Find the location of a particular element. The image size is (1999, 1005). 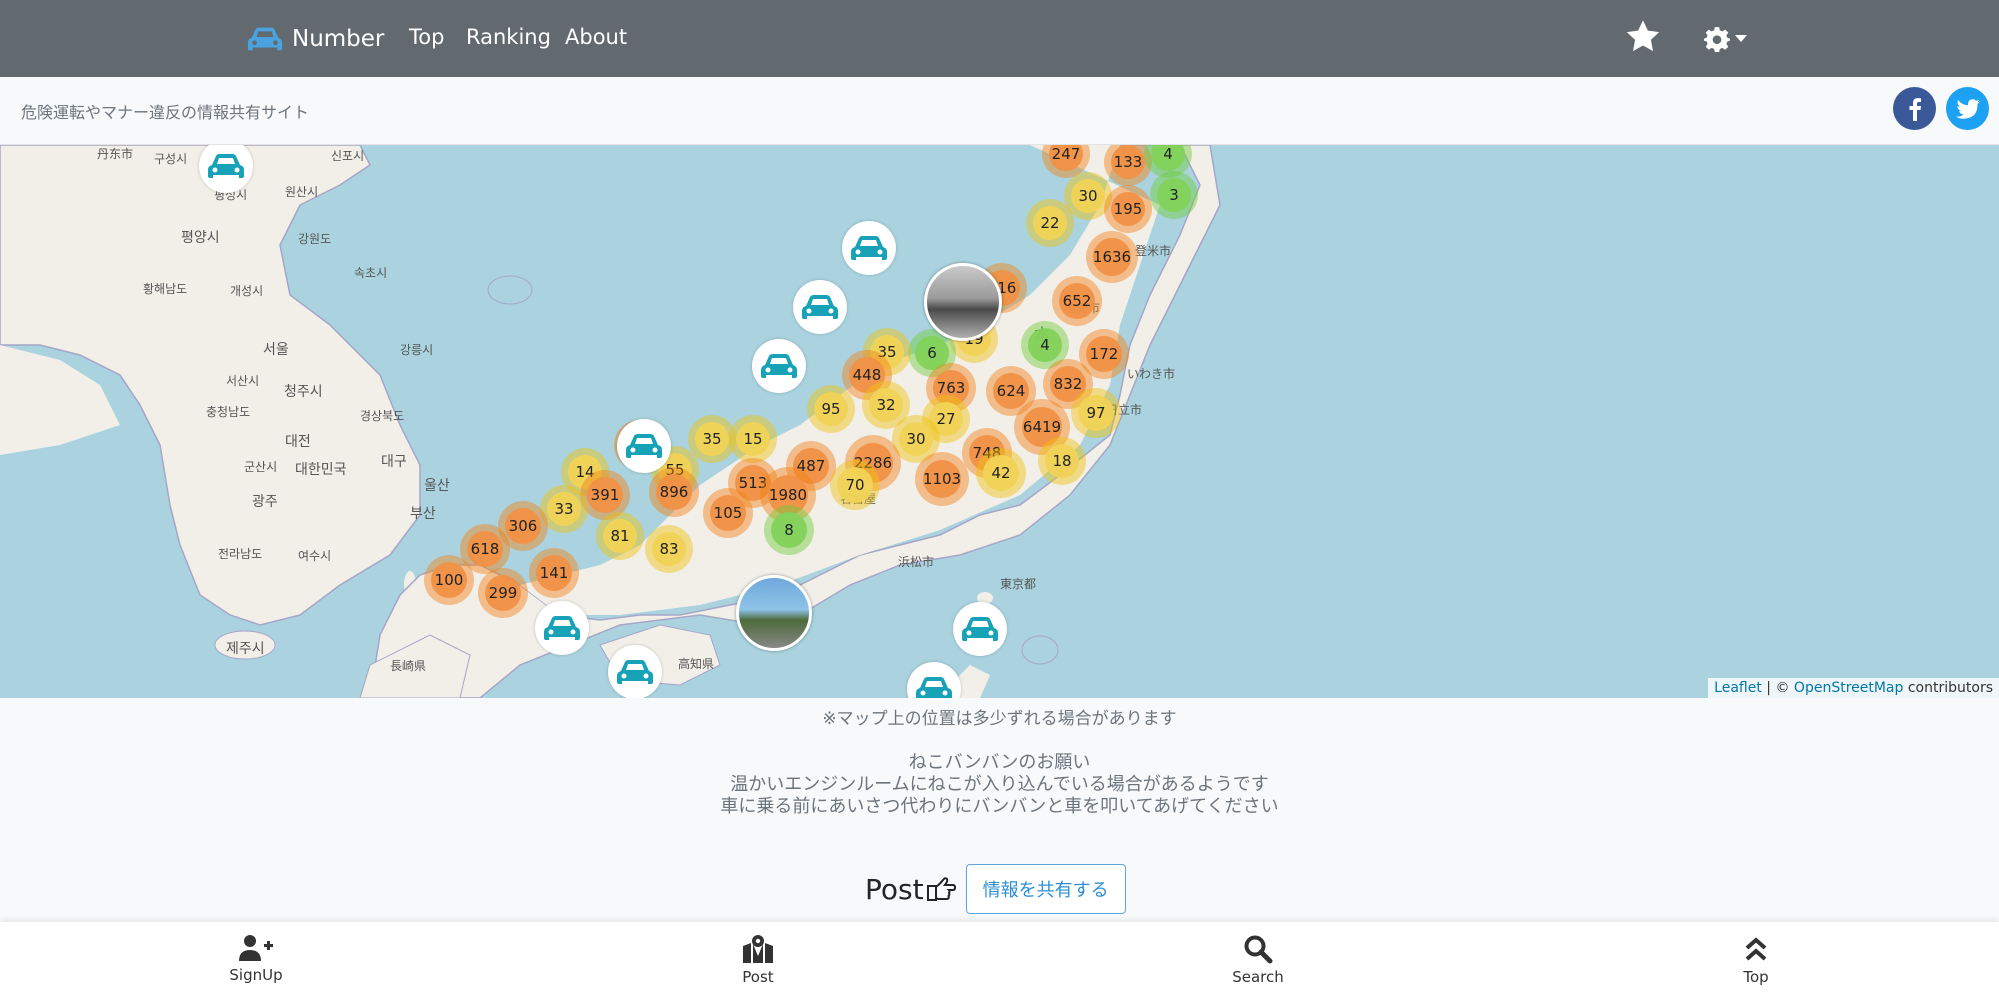

map-note: ※マップ上の位置は多少ずれる場合があります is located at coordinates (999, 719).